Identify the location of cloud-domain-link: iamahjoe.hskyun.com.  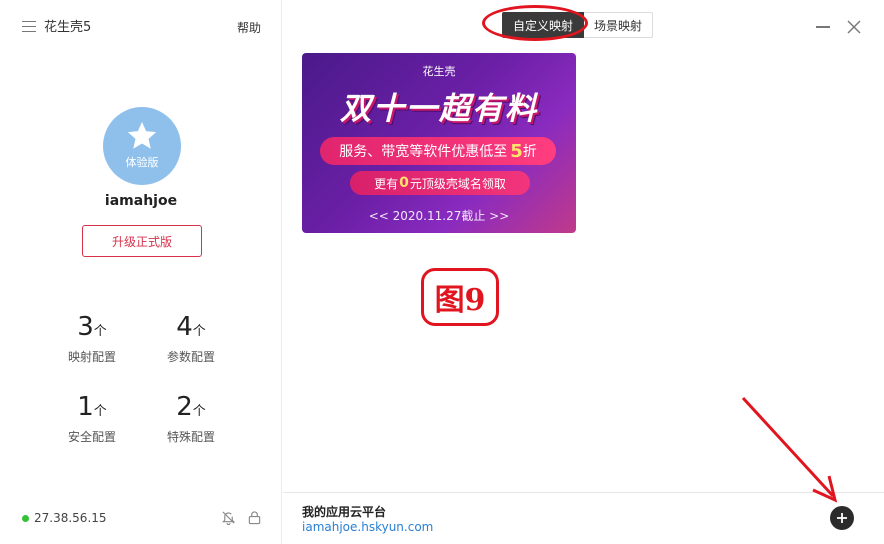
(367, 527).